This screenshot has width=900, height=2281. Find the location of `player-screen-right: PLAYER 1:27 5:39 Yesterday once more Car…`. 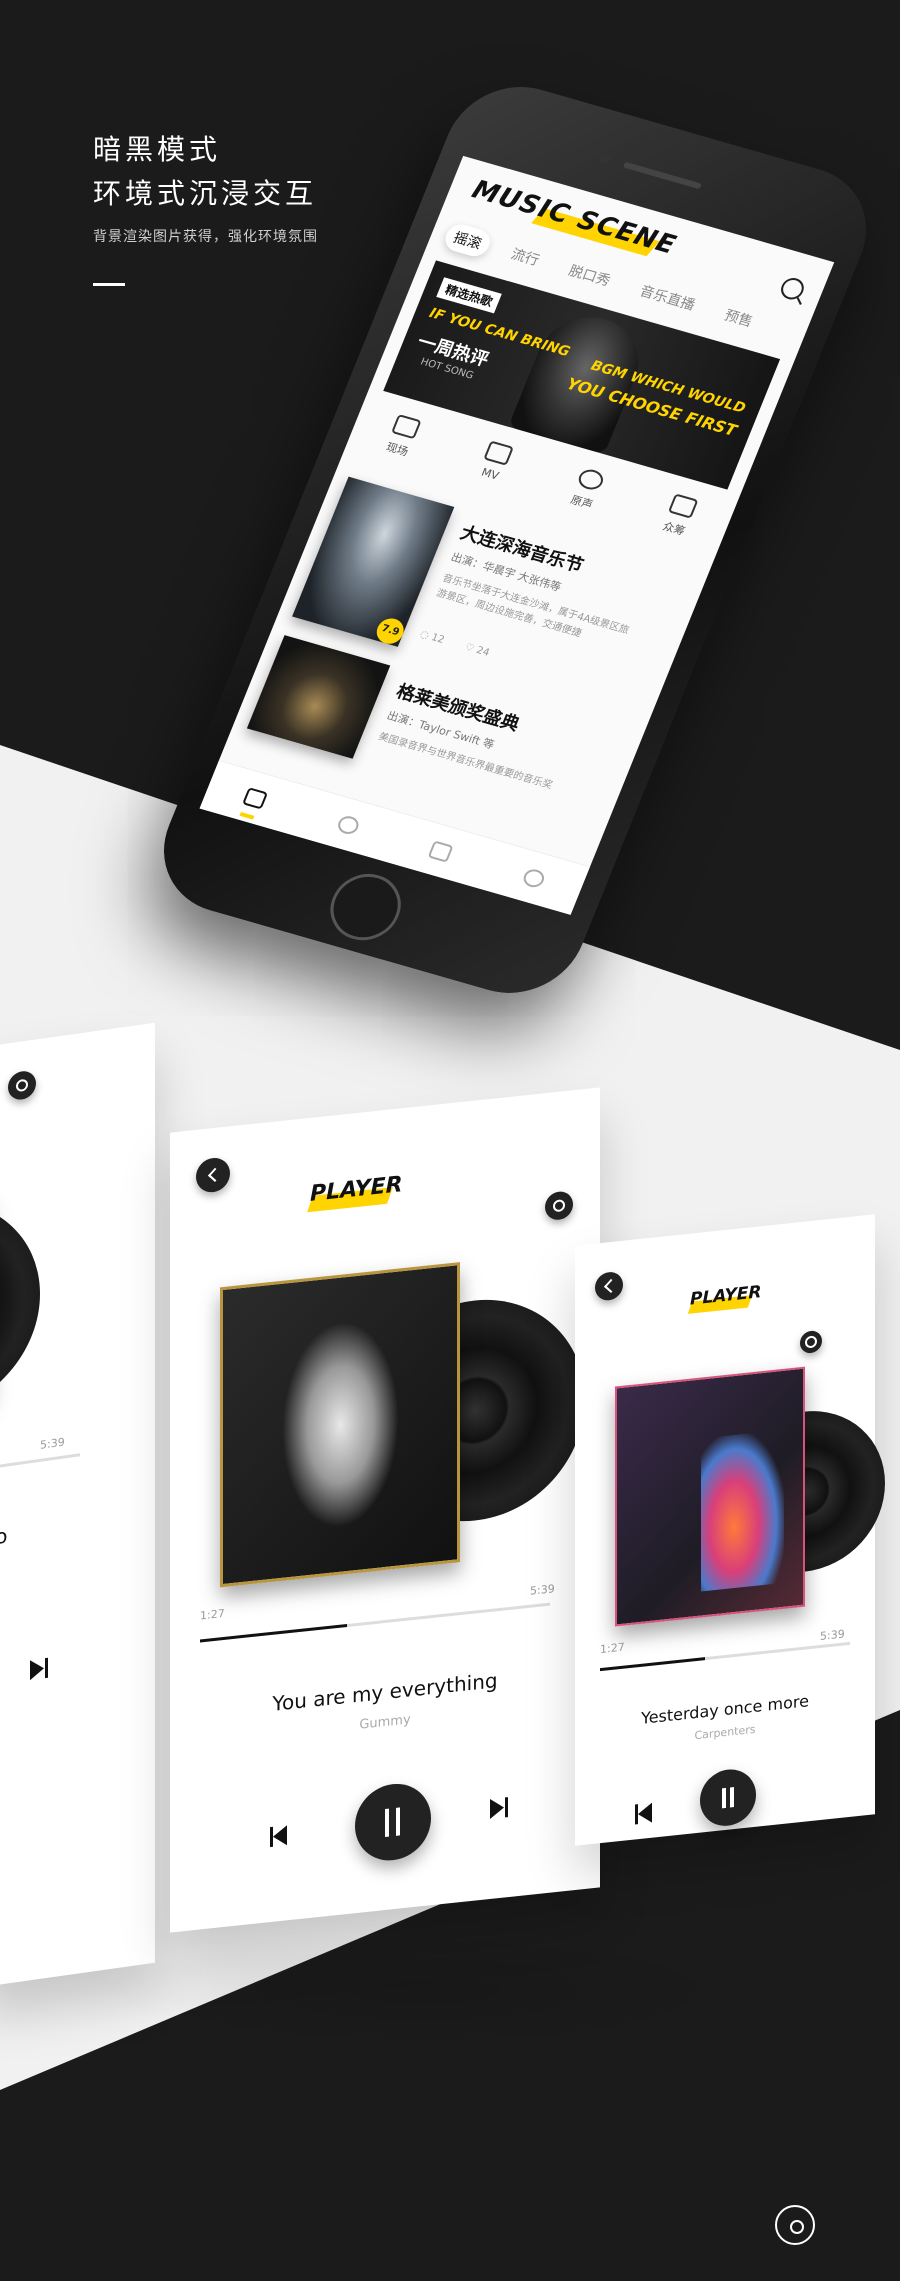

player-screen-right: PLAYER 1:27 5:39 Yesterday once more Car… is located at coordinates (730, 1530).